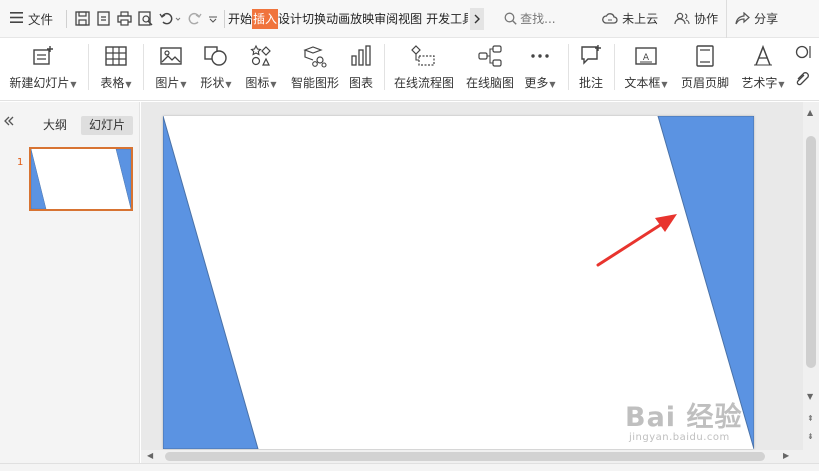  I want to click on tab-home: 开始, so click(240, 19).